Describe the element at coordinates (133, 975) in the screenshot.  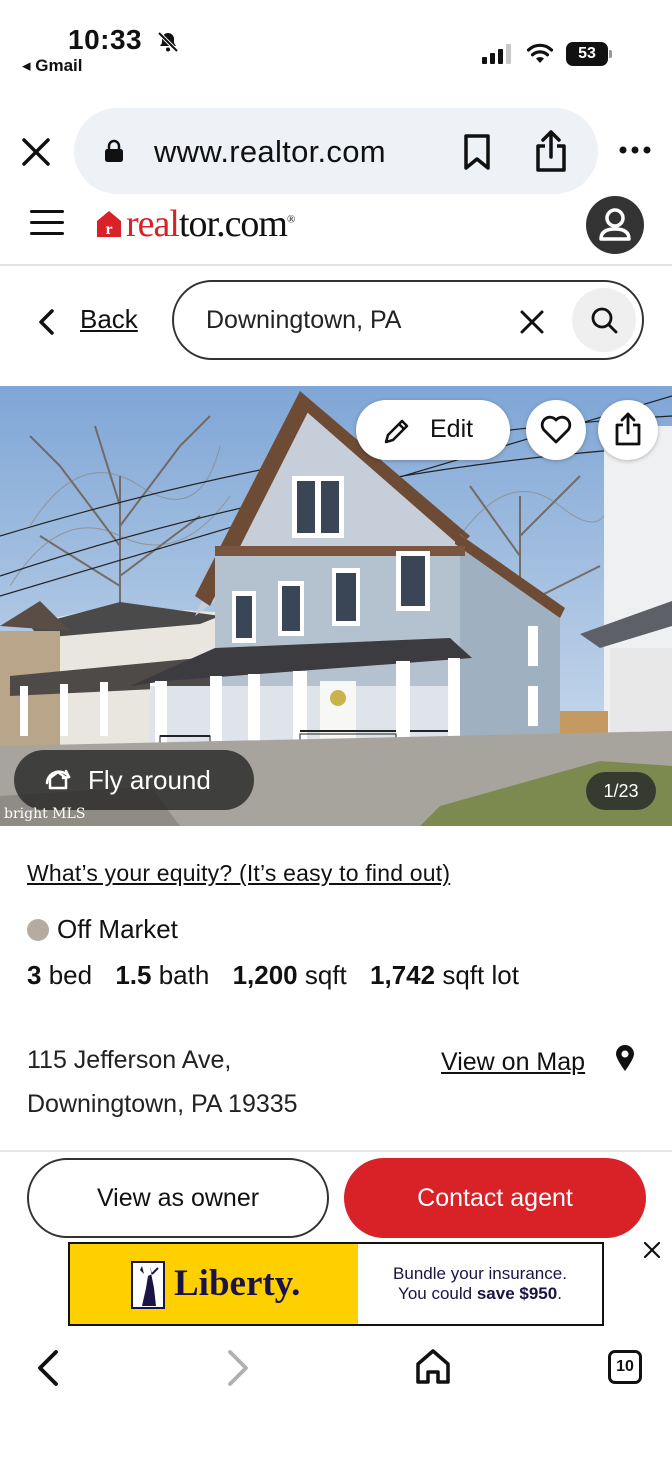
I see `baths-value: 1.5` at that location.